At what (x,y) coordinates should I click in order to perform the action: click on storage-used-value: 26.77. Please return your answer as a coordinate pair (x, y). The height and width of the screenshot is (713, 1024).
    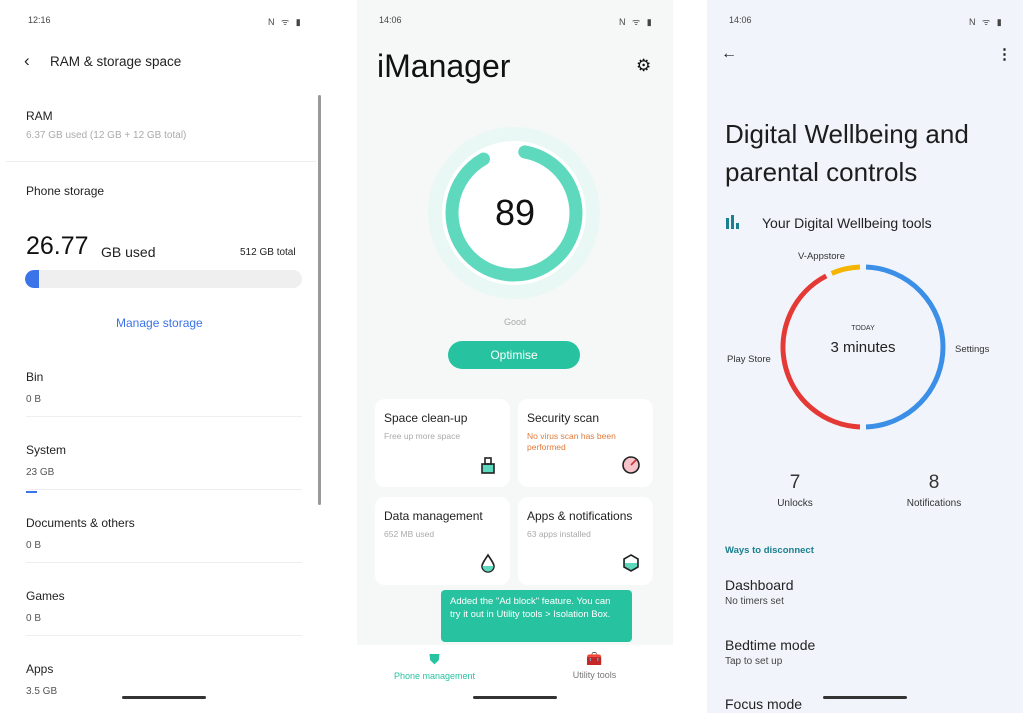
    Looking at the image, I should click on (57, 246).